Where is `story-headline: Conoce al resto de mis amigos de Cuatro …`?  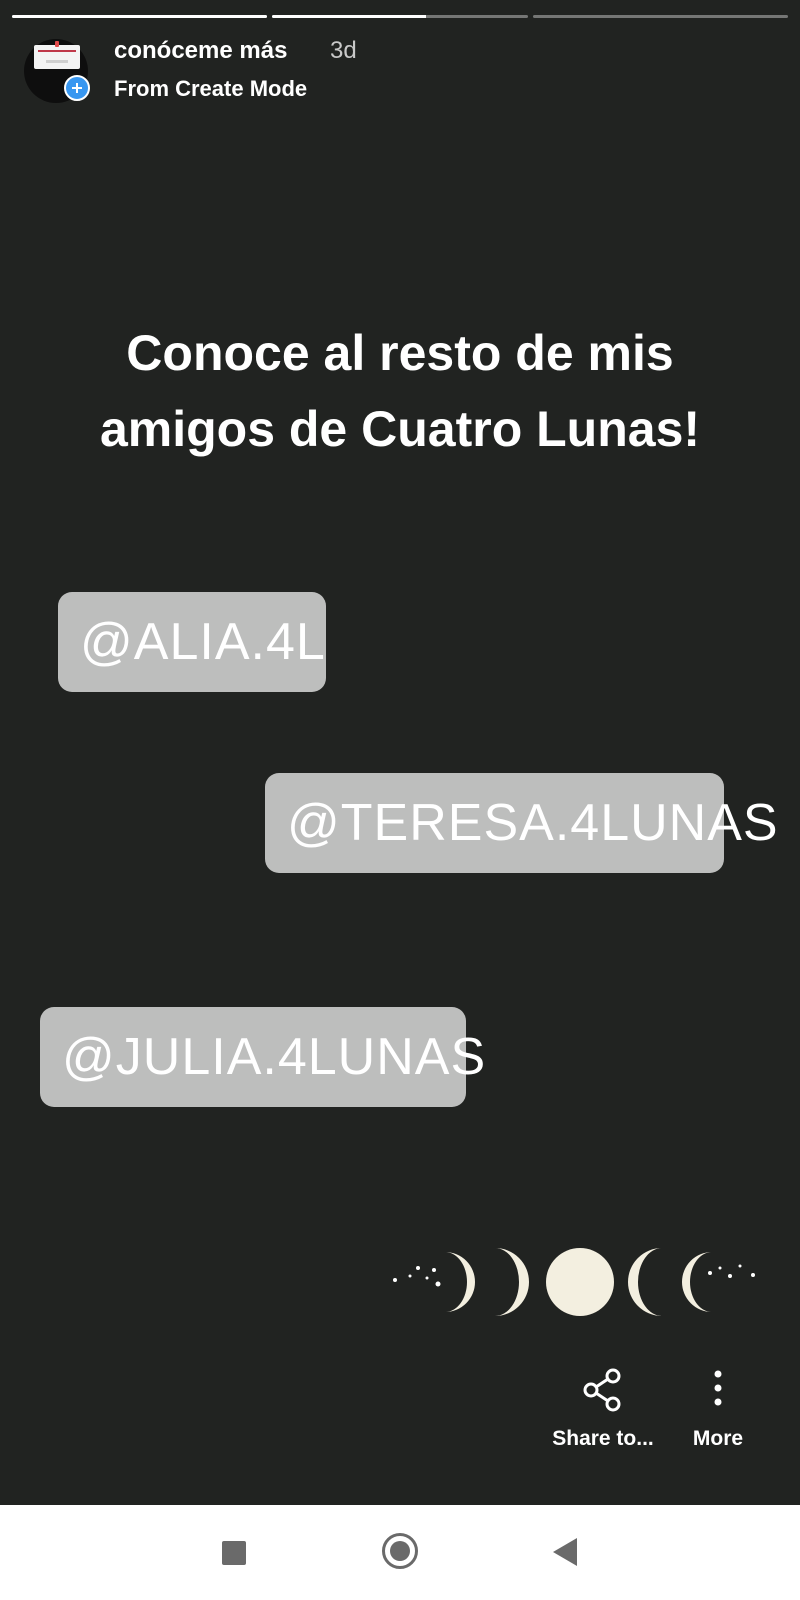 story-headline: Conoce al resto de mis amigos de Cuatro … is located at coordinates (400, 391).